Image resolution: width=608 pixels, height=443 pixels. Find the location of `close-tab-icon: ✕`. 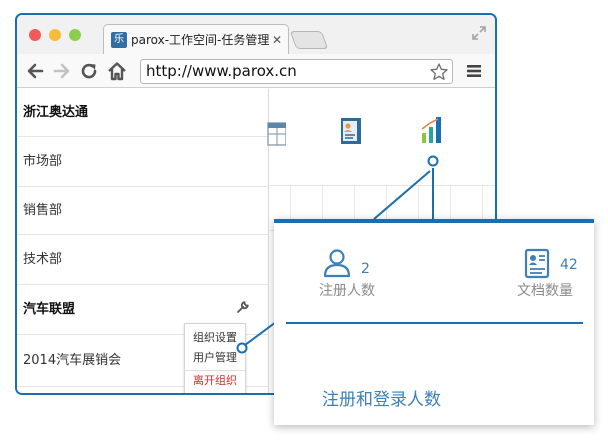

close-tab-icon: ✕ is located at coordinates (277, 40).